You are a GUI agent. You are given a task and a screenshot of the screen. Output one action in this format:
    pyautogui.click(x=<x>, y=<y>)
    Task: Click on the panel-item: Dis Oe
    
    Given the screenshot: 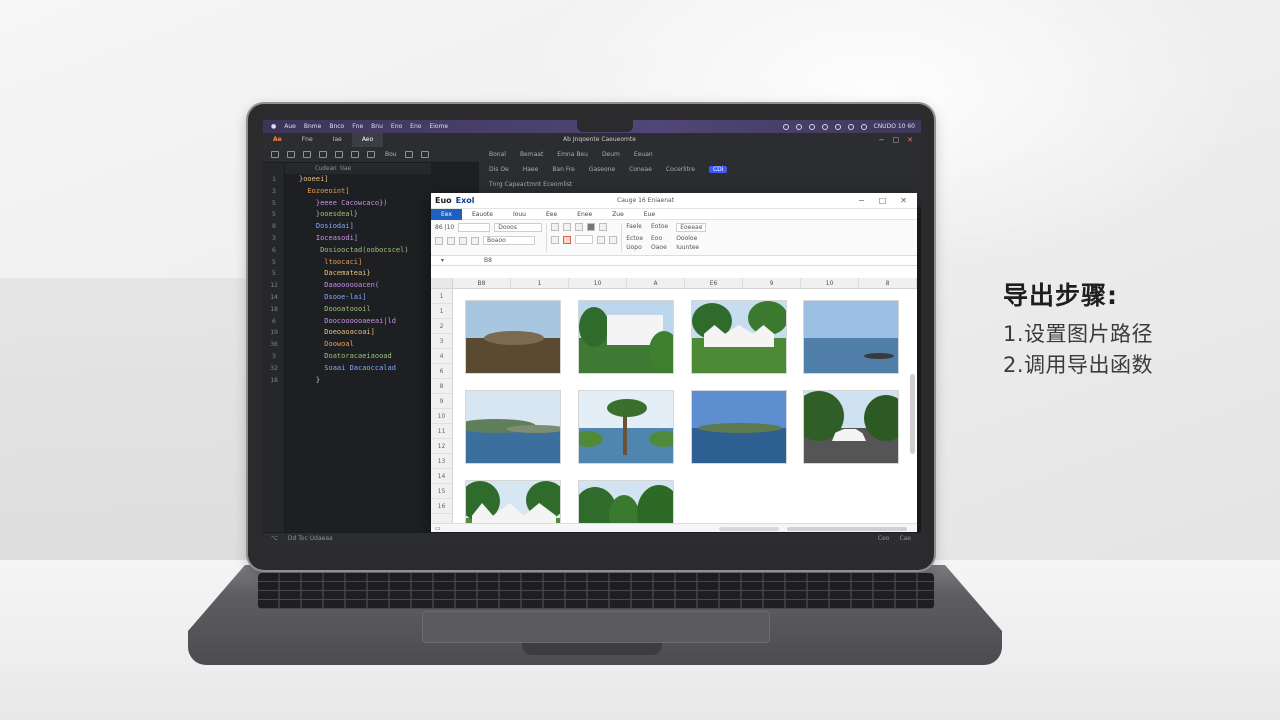 What is the action you would take?
    pyautogui.click(x=499, y=169)
    